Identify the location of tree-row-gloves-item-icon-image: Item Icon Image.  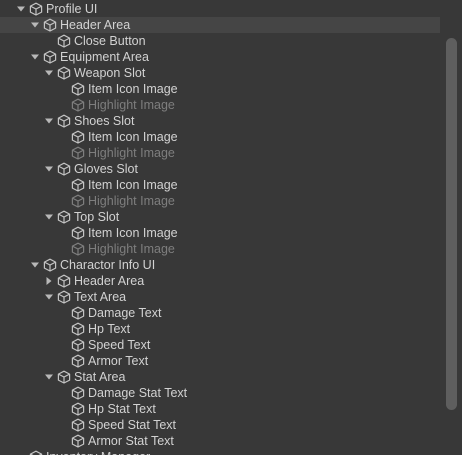
(220, 185).